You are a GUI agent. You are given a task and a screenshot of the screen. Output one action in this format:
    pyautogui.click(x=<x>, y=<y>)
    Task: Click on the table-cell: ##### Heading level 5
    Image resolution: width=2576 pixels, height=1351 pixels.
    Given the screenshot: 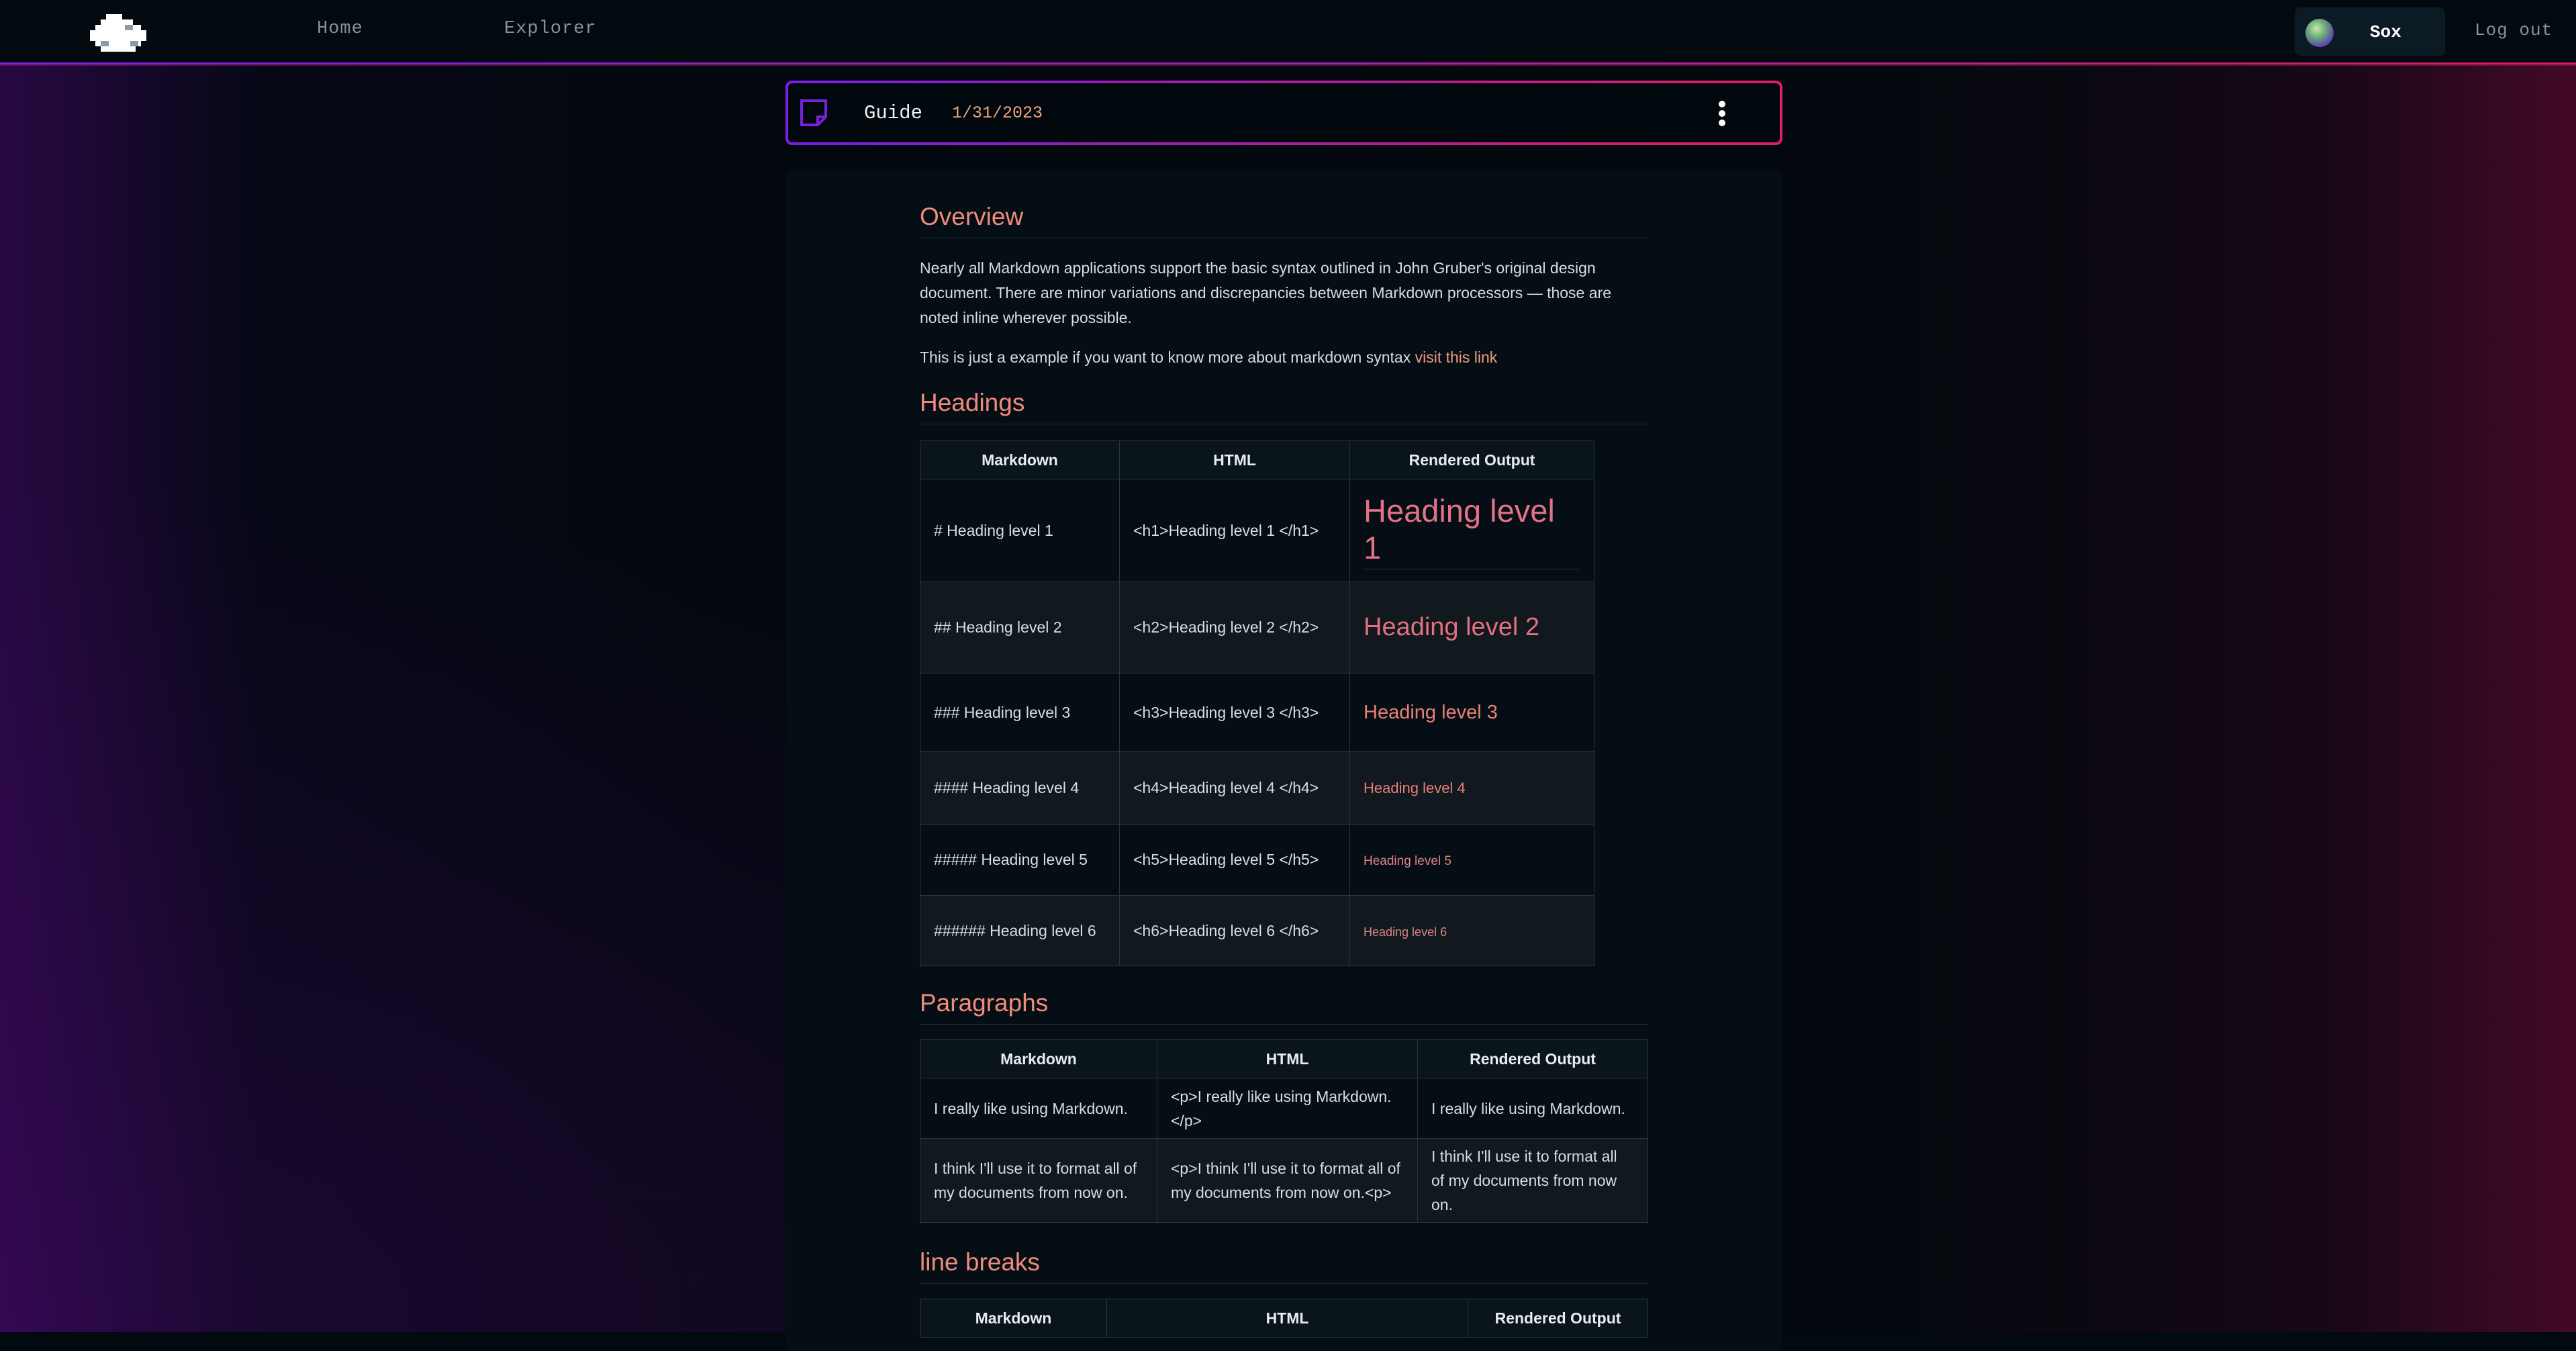 What is the action you would take?
    pyautogui.click(x=1020, y=860)
    